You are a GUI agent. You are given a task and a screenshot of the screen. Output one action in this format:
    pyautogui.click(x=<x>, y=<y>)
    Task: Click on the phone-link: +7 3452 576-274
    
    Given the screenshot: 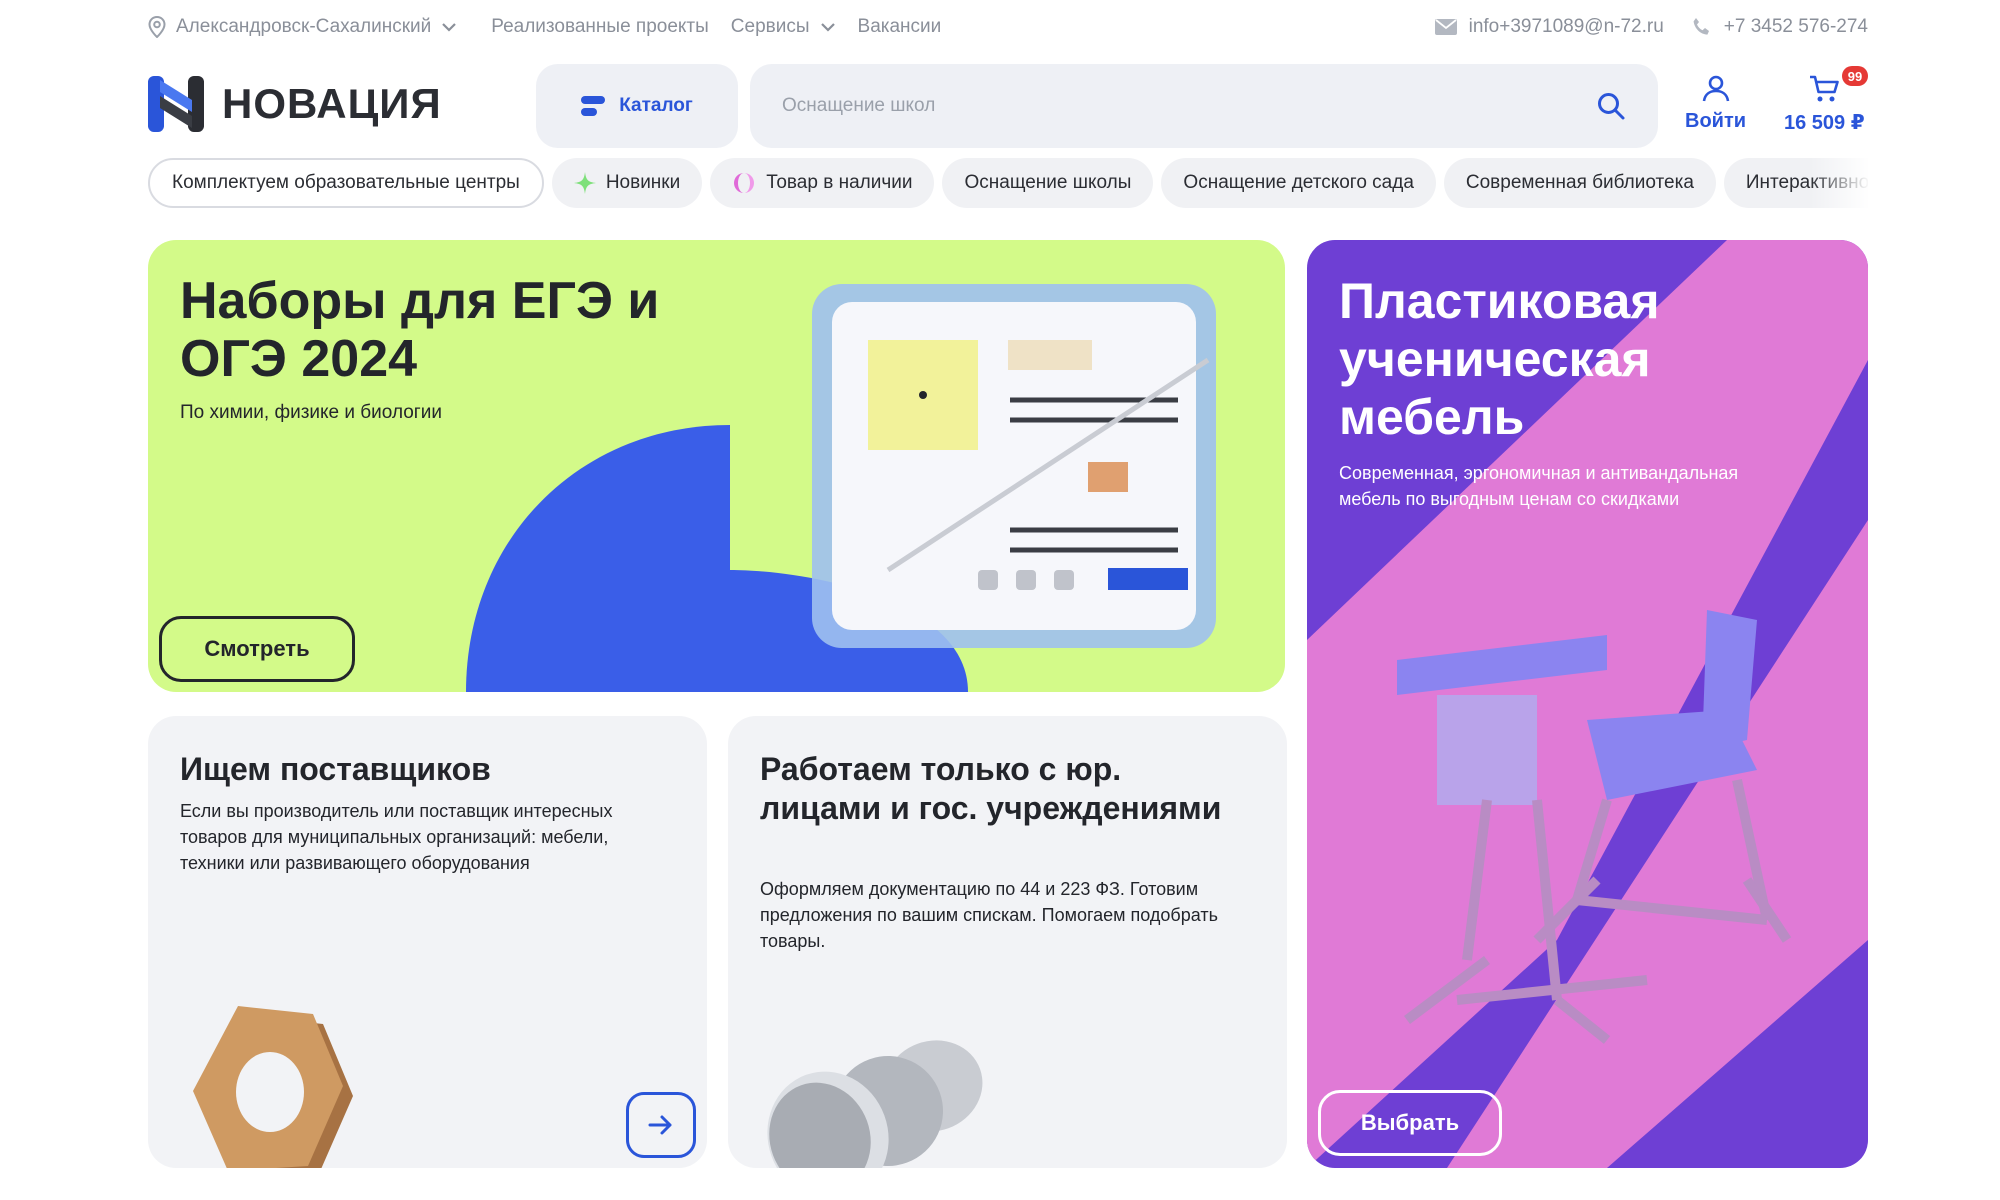 What is the action you would take?
    pyautogui.click(x=1780, y=27)
    